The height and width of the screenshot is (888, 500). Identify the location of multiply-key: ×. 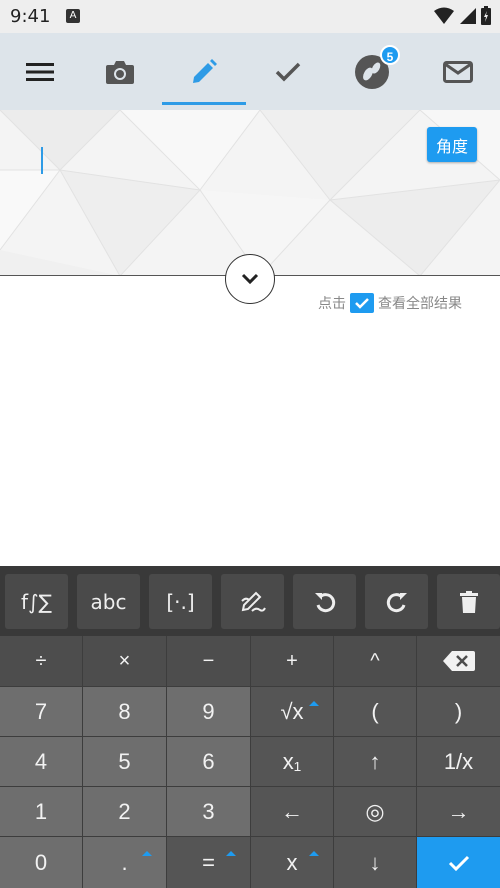
(124, 661).